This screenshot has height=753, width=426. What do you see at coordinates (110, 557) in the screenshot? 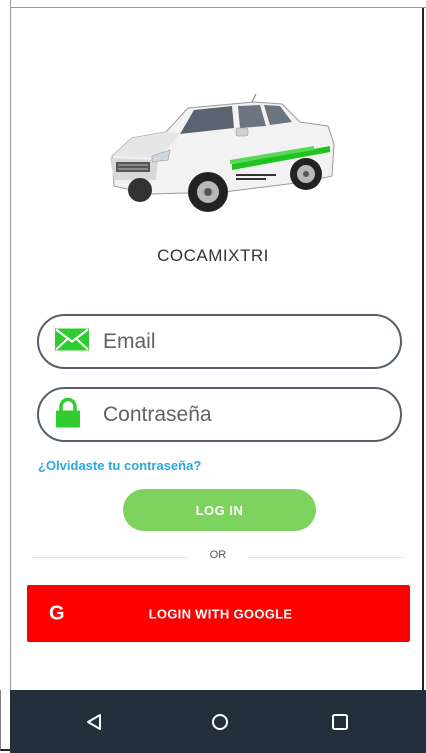
I see `divider-left` at bounding box center [110, 557].